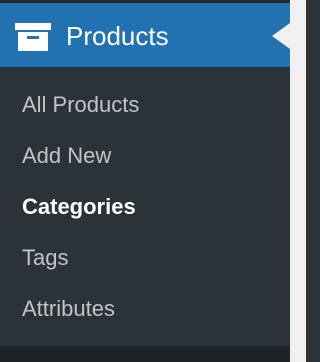  Describe the element at coordinates (45, 258) in the screenshot. I see `submenu-item-tags: Tags` at that location.